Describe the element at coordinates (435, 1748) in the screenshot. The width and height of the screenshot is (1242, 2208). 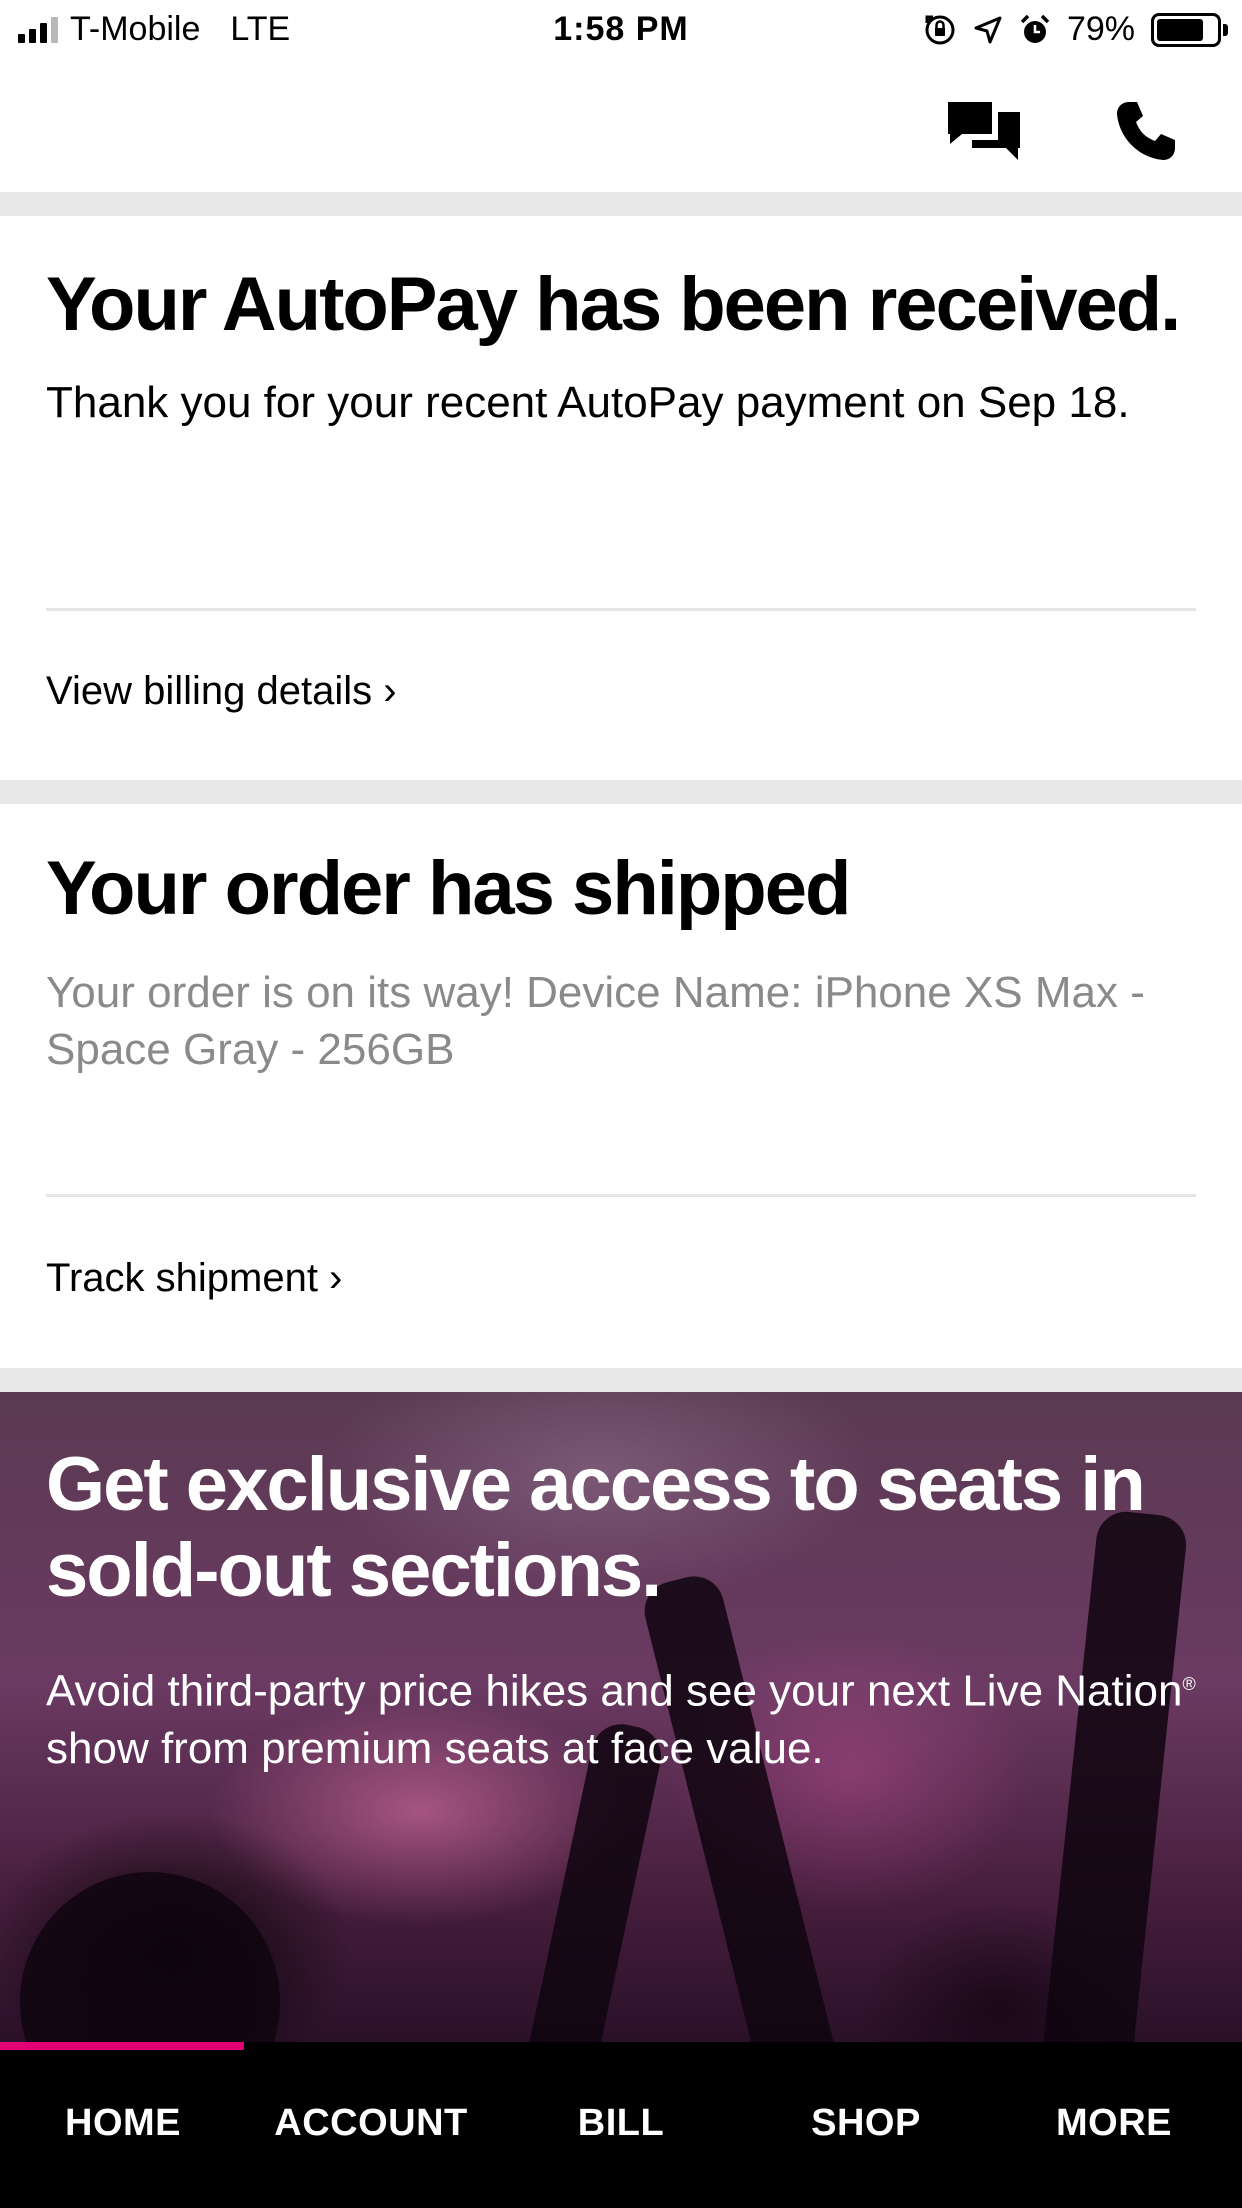
I see `promo-body-part2: show from premium seats at face value.` at that location.